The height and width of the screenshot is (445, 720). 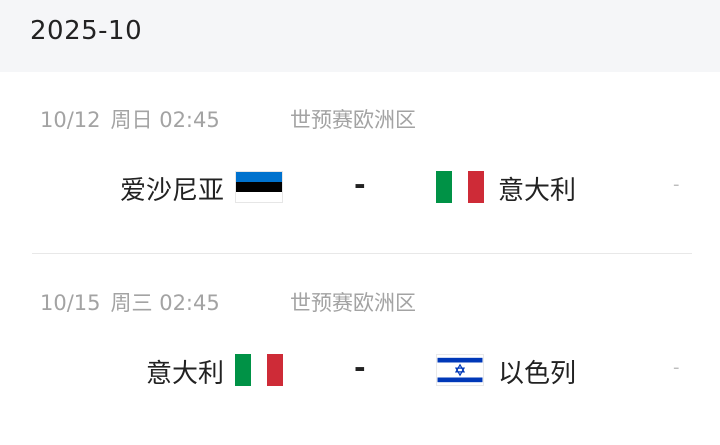 What do you see at coordinates (537, 188) in the screenshot?
I see `away-team-name: 意大利` at bounding box center [537, 188].